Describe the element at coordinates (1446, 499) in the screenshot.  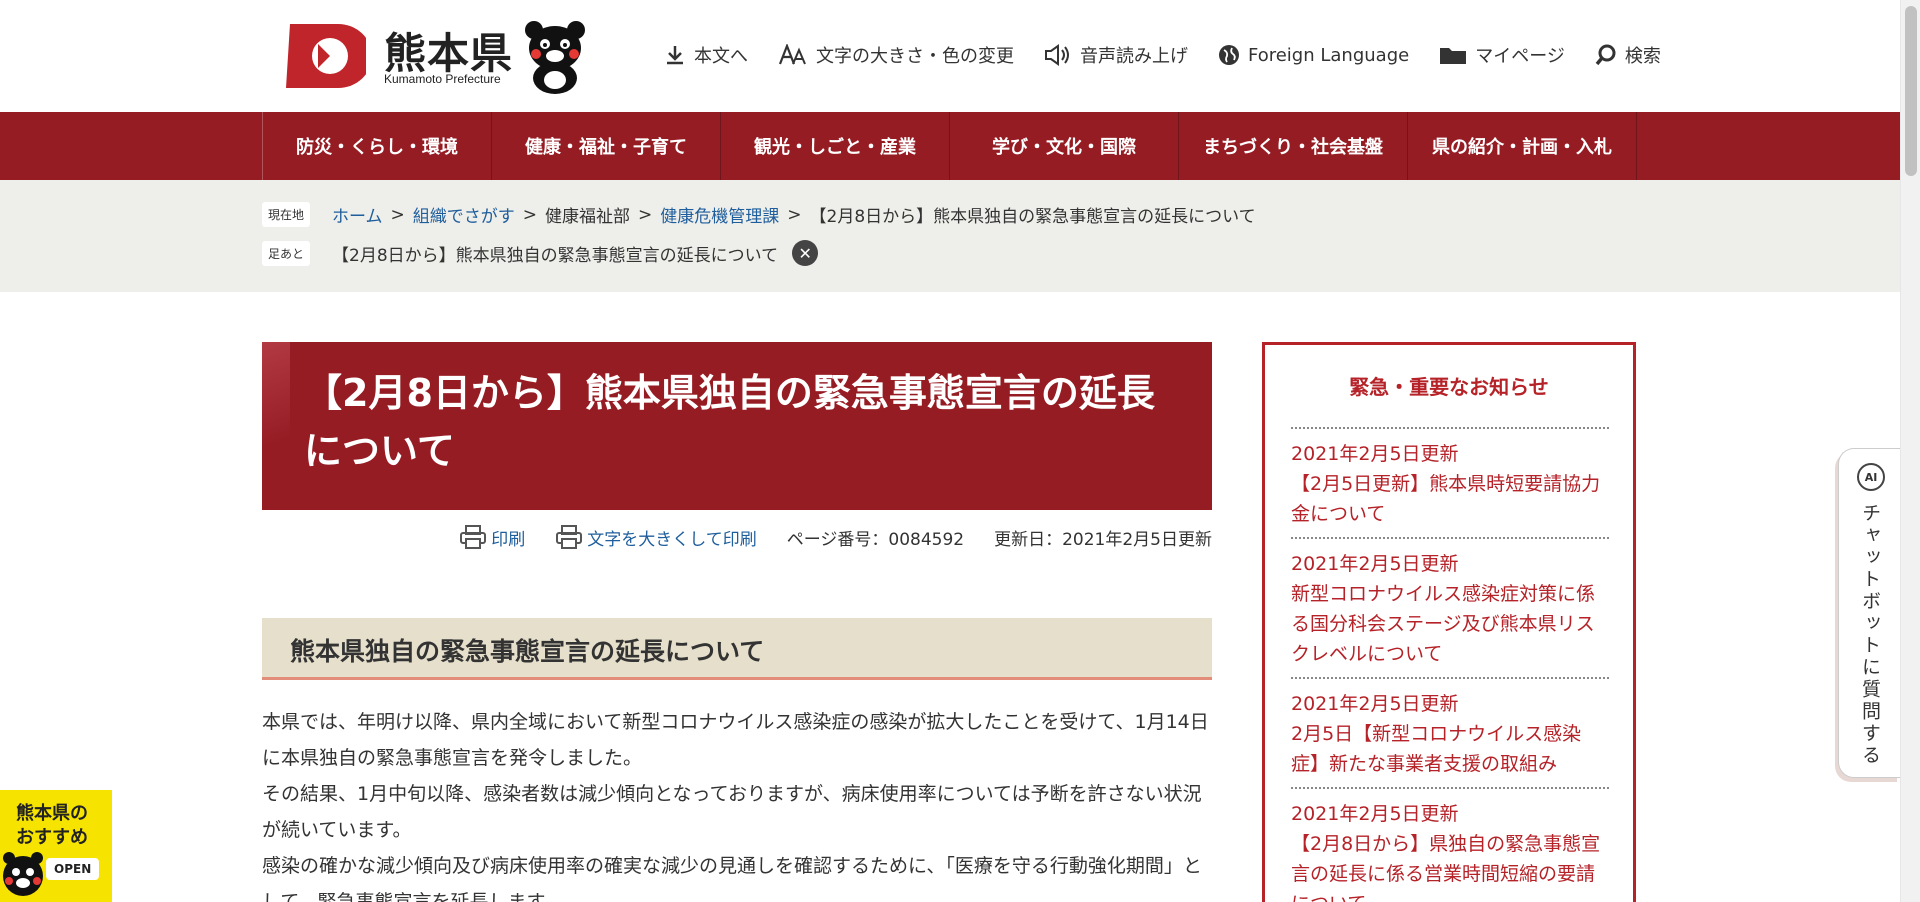
I see `notice-title: 【2月5日更新】熊本県時短要請協力金について` at that location.